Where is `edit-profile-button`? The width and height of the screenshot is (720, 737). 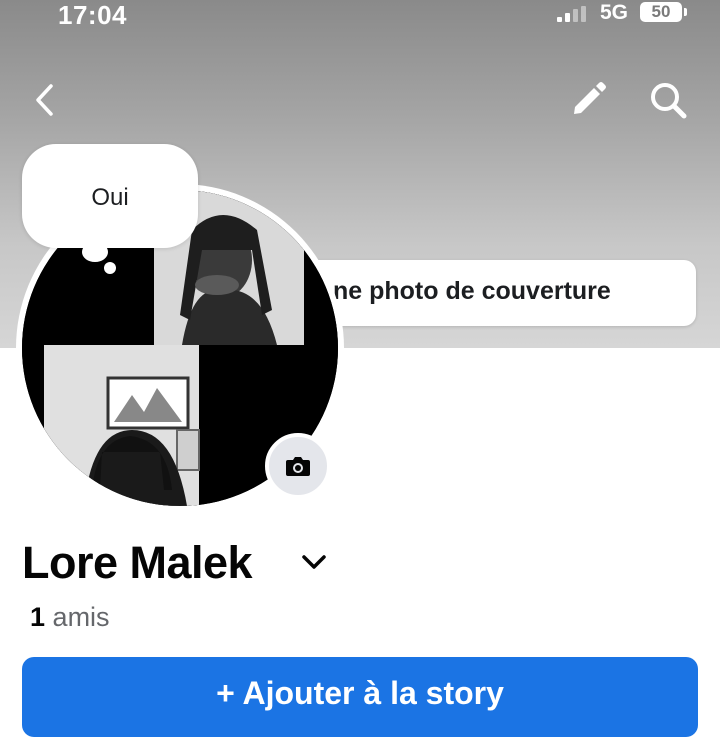
edit-profile-button is located at coordinates (588, 100).